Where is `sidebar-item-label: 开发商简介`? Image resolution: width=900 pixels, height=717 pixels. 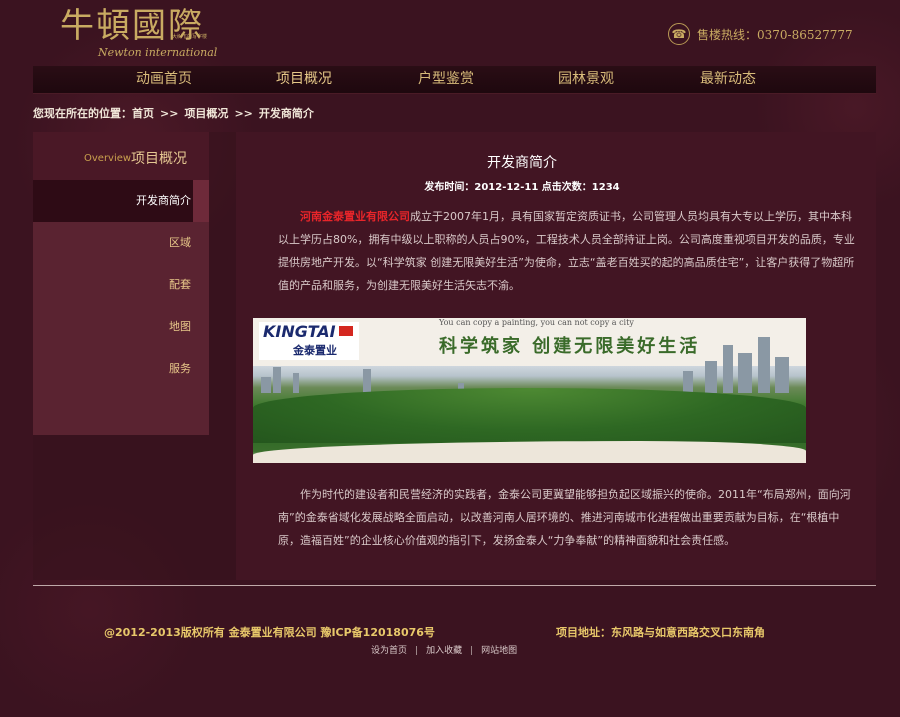 sidebar-item-label: 开发商简介 is located at coordinates (163, 200).